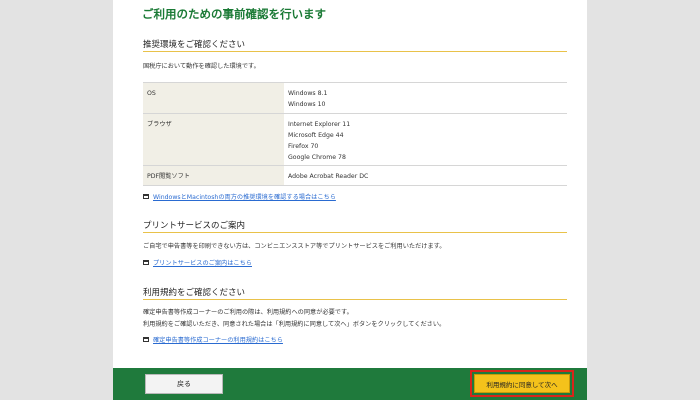 This screenshot has width=700, height=400. Describe the element at coordinates (234, 14) in the screenshot. I see `page-title: ご利用のための事前確認を行います` at that location.